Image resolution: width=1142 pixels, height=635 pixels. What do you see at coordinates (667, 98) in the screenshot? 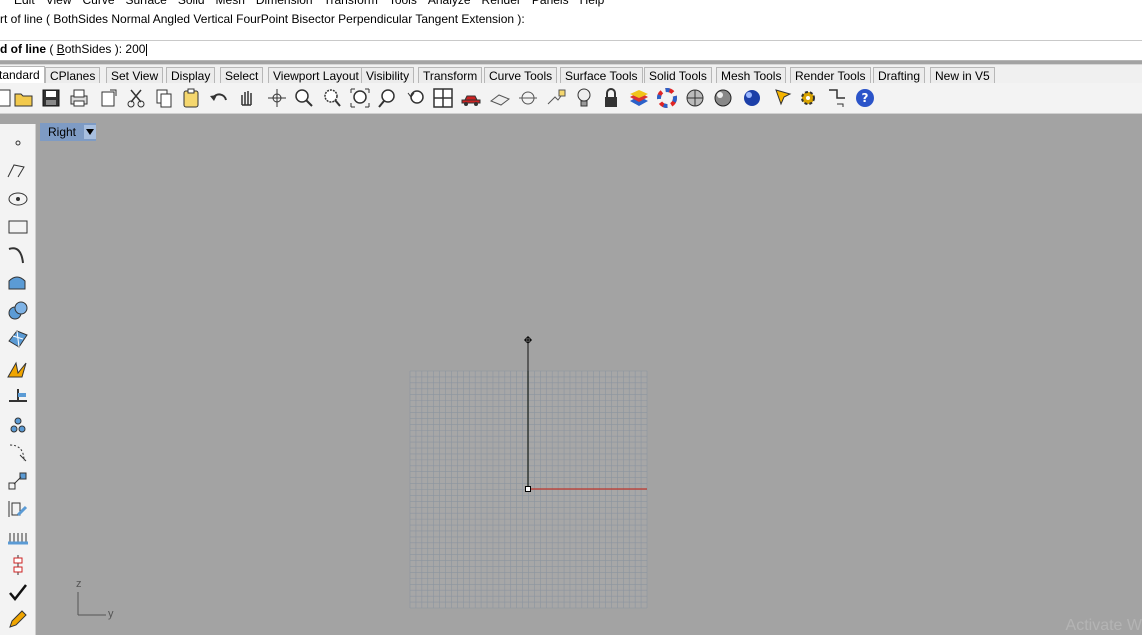
I see `color-wheel-icon` at bounding box center [667, 98].